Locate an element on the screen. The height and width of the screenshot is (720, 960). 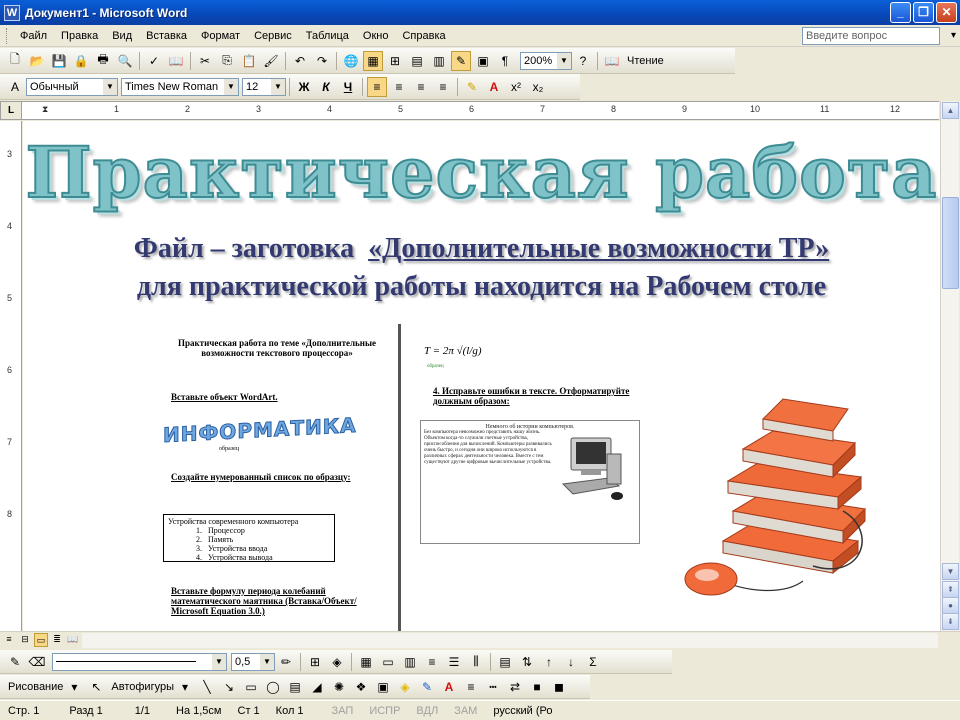
print-layout-icon: ▭ is located at coordinates (41, 640).